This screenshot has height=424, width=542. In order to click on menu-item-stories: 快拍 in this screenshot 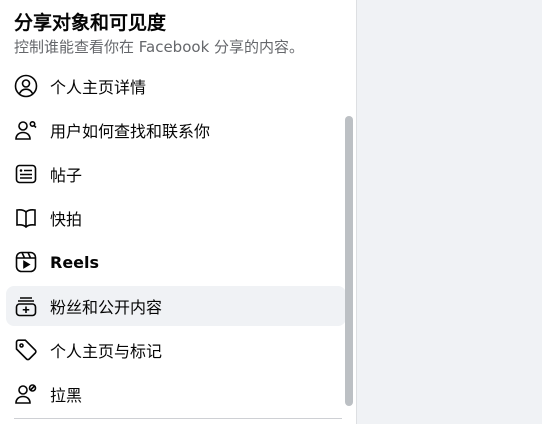, I will do `click(176, 218)`.